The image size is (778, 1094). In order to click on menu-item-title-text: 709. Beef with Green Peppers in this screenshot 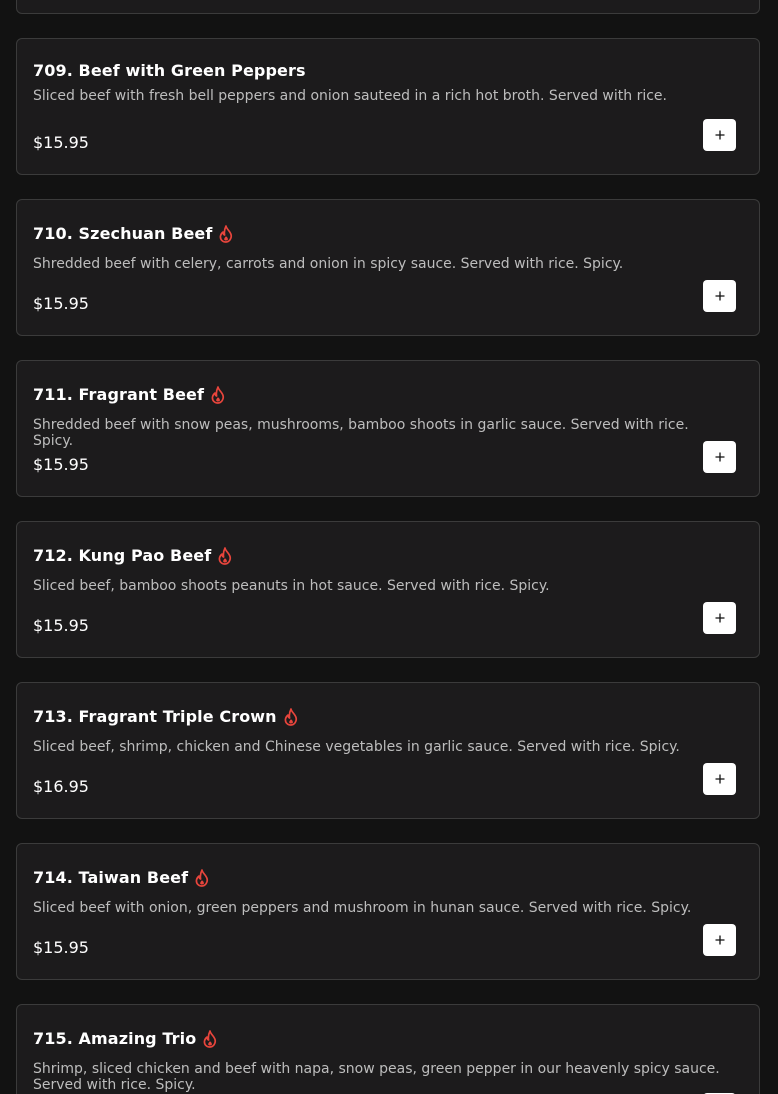, I will do `click(169, 70)`.